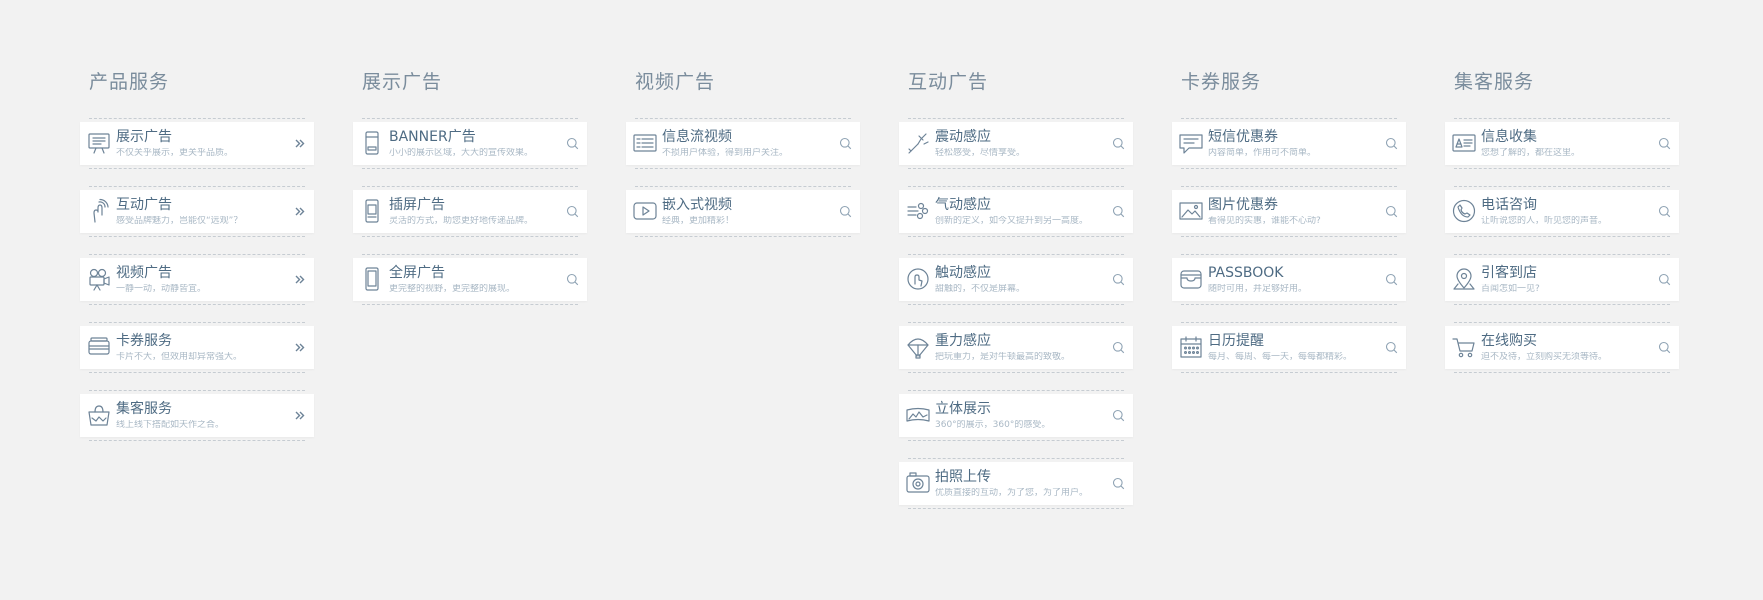 This screenshot has height=600, width=1763. Describe the element at coordinates (980, 289) in the screenshot. I see `service-subtitle: 甜触的，不仅是屏幕。` at that location.